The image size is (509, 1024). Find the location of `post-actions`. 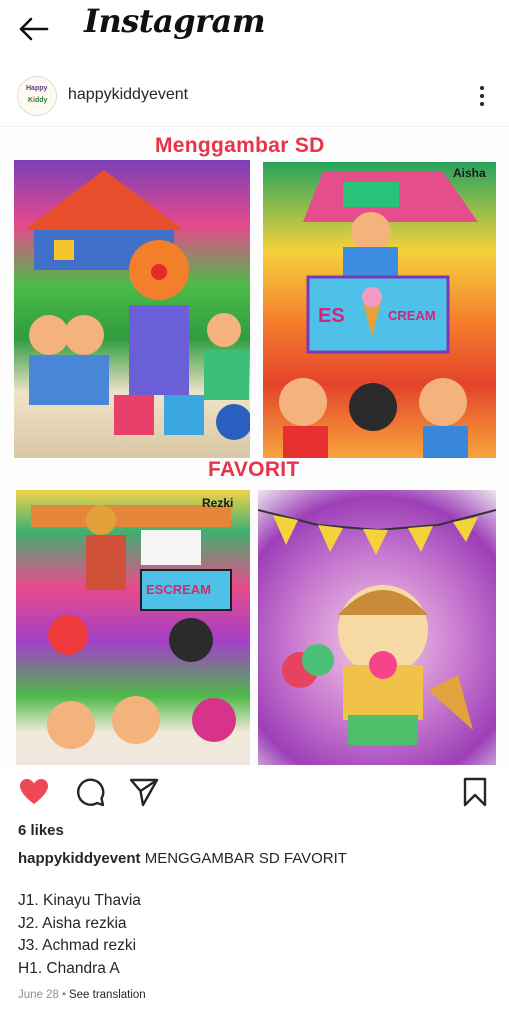

post-actions is located at coordinates (254, 792).